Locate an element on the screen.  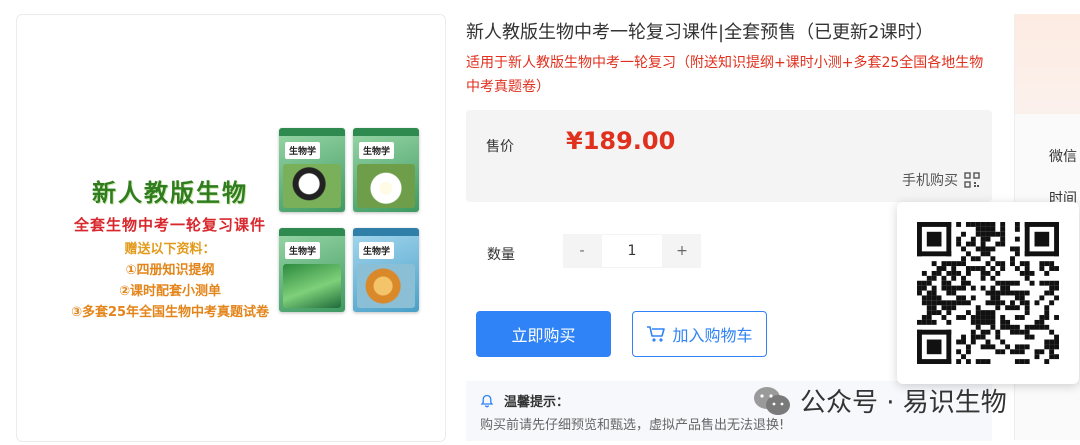
quantity-label: 数量 is located at coordinates (501, 255).